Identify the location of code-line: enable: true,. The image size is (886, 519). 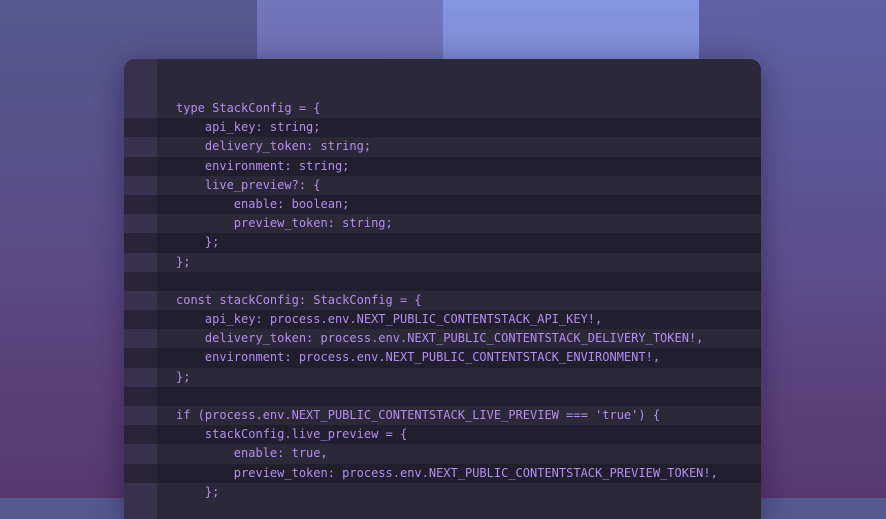
(252, 453).